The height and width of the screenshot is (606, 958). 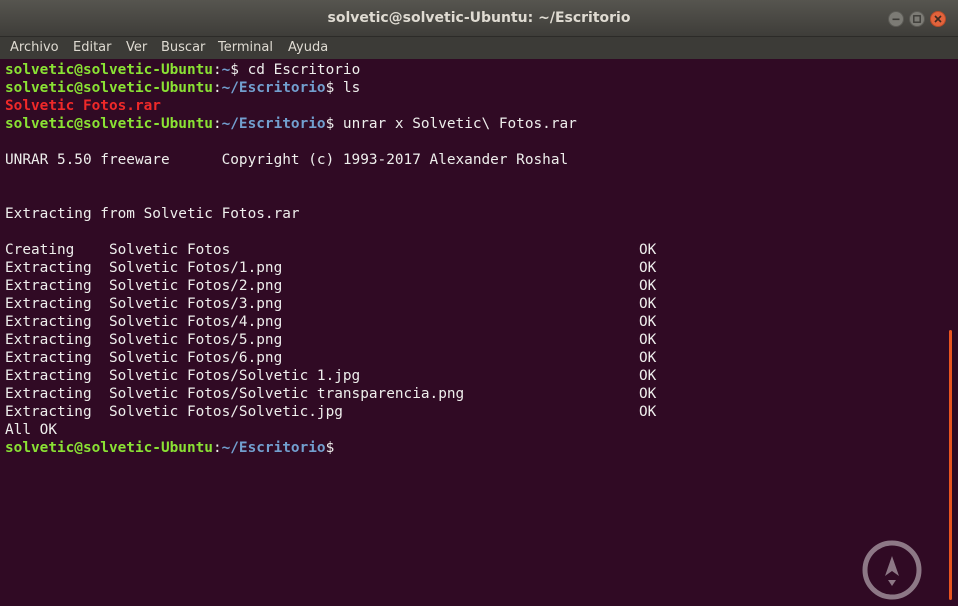 I want to click on all-ok-line: All OK, so click(x=31, y=430).